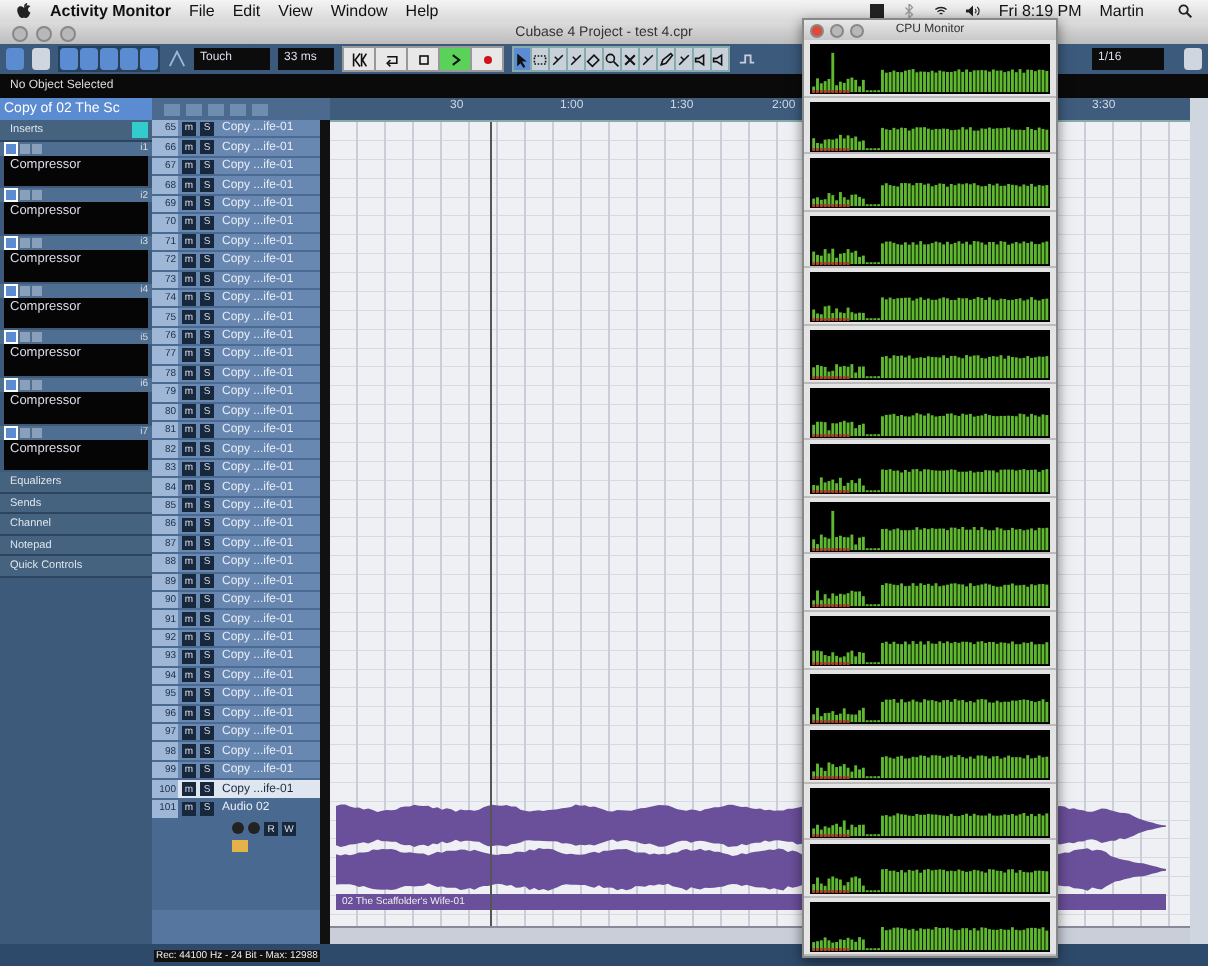 Image resolution: width=1208 pixels, height=966 pixels. Describe the element at coordinates (15, 59) in the screenshot. I see `constrain-button` at that location.